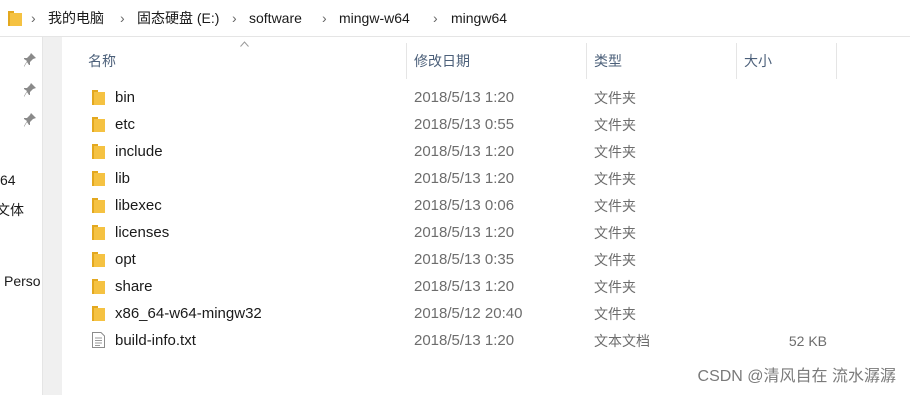  Describe the element at coordinates (178, 18) in the screenshot. I see `breadcrumb-item-drive: 固态硬盘 (E:)` at that location.